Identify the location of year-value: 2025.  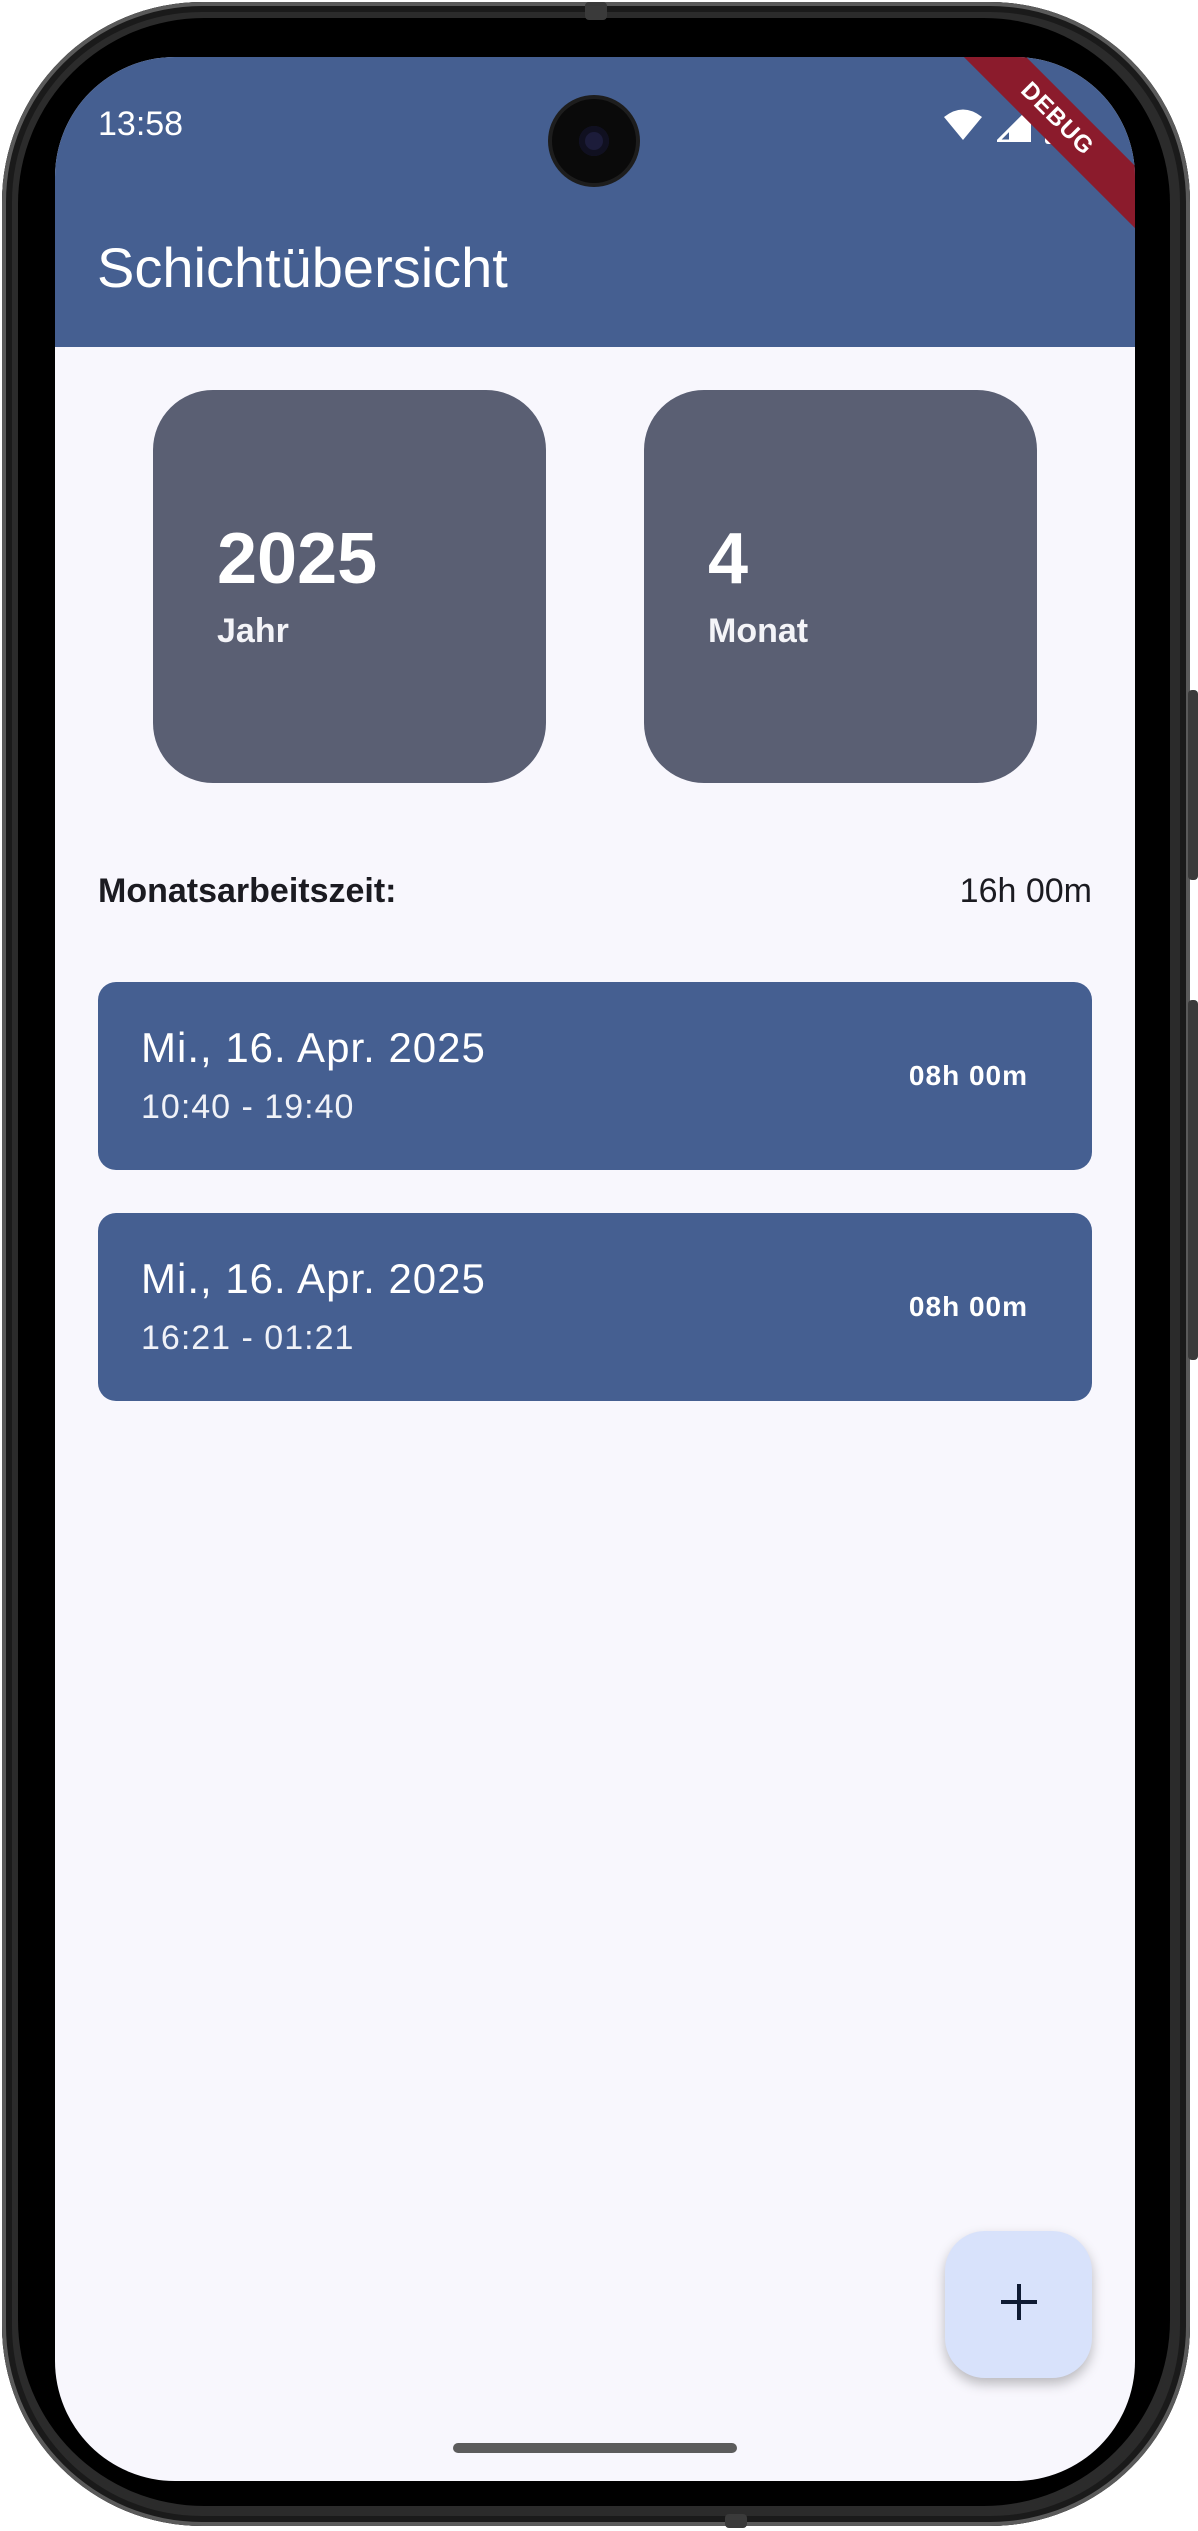
(297, 559).